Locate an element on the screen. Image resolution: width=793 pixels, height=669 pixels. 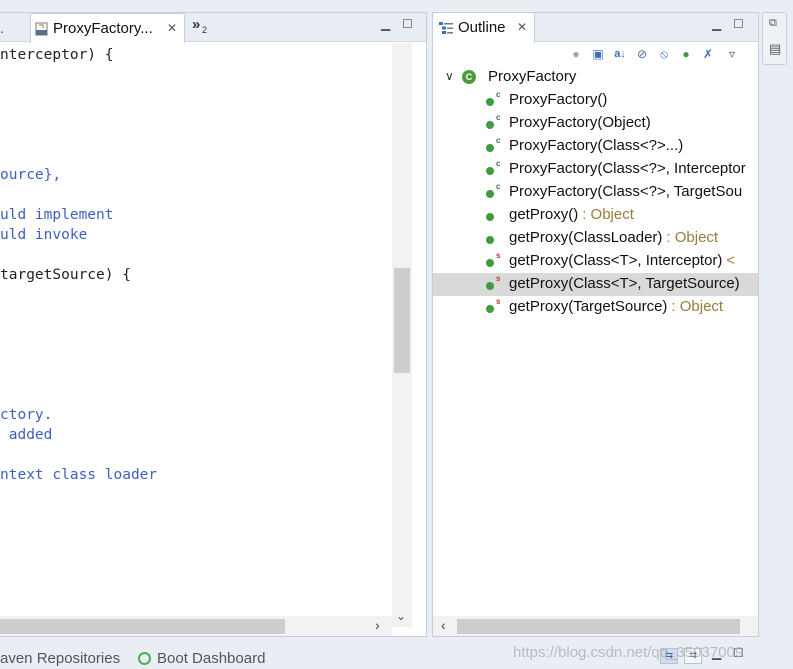
outline-item-label: getProxy(TargetSource): Object is located at coordinates (616, 306).